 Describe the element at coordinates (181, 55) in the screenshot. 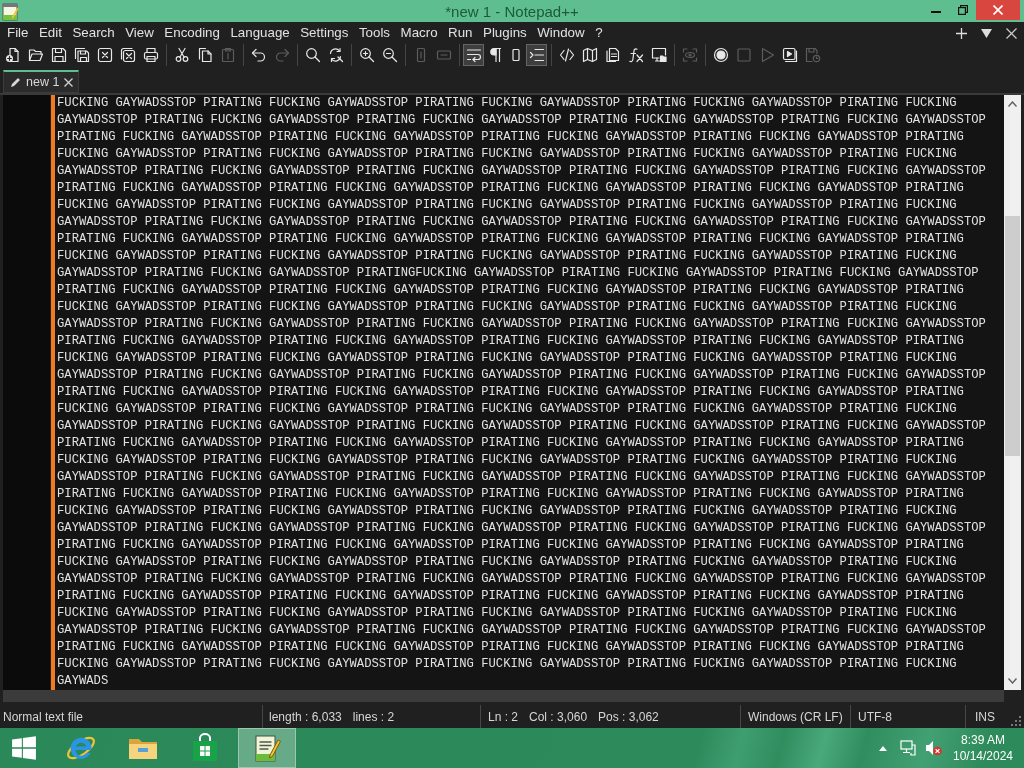

I see `scissors-icon` at that location.